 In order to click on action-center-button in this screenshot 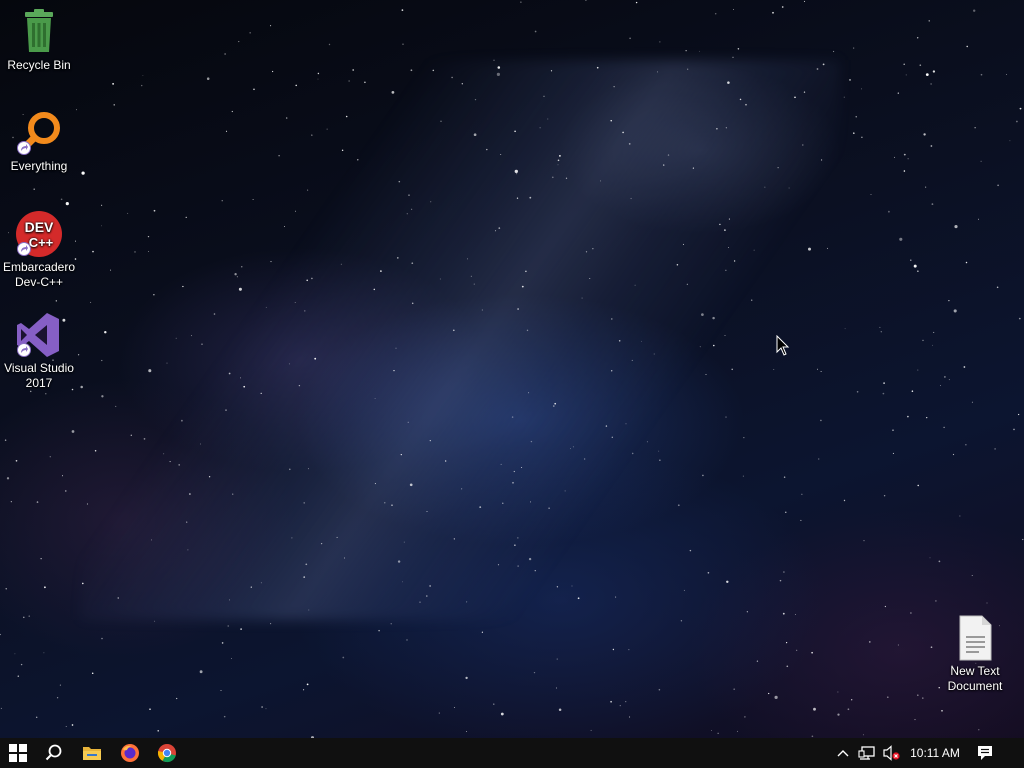, I will do `click(985, 753)`.